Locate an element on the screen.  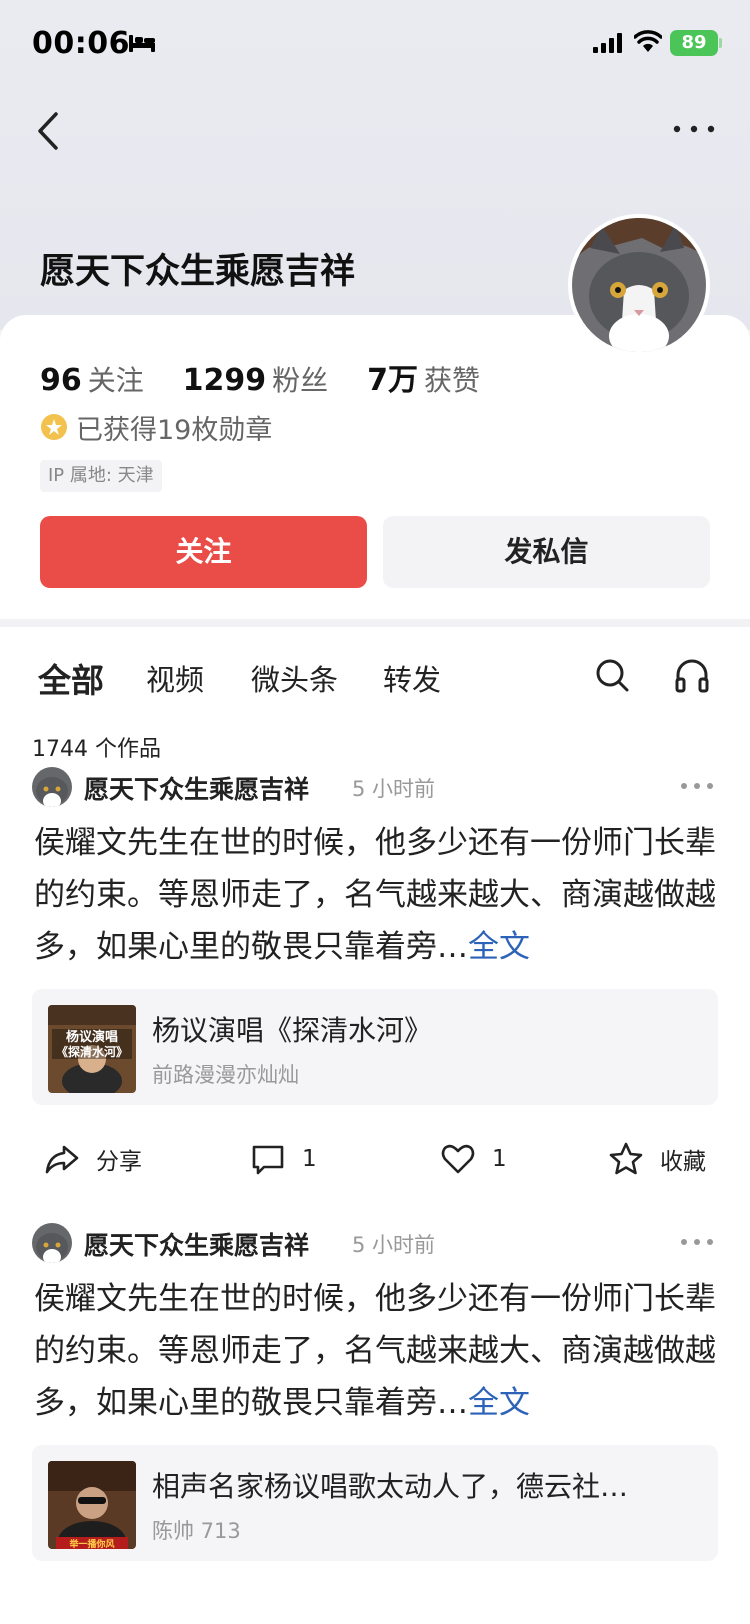
post-actions: 分享 1 1 收藏 is located at coordinates (375, 1159).